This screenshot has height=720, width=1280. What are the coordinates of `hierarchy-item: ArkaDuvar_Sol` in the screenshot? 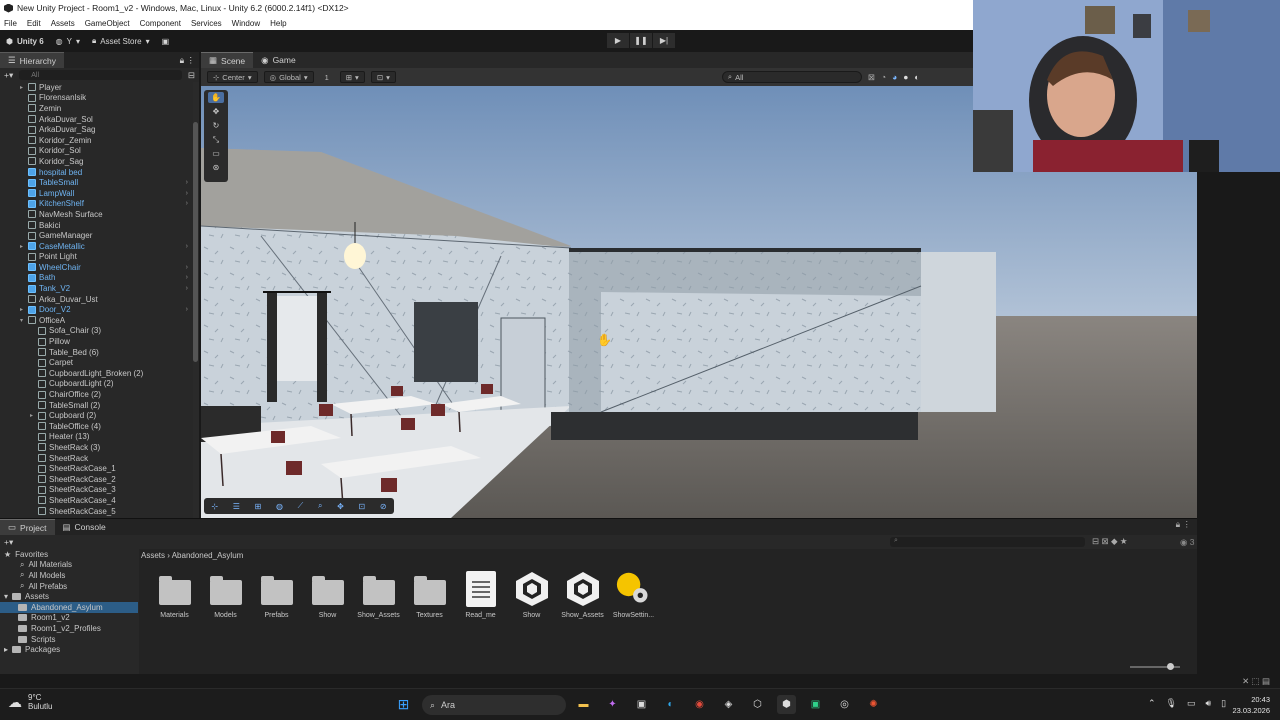 It's located at (97, 119).